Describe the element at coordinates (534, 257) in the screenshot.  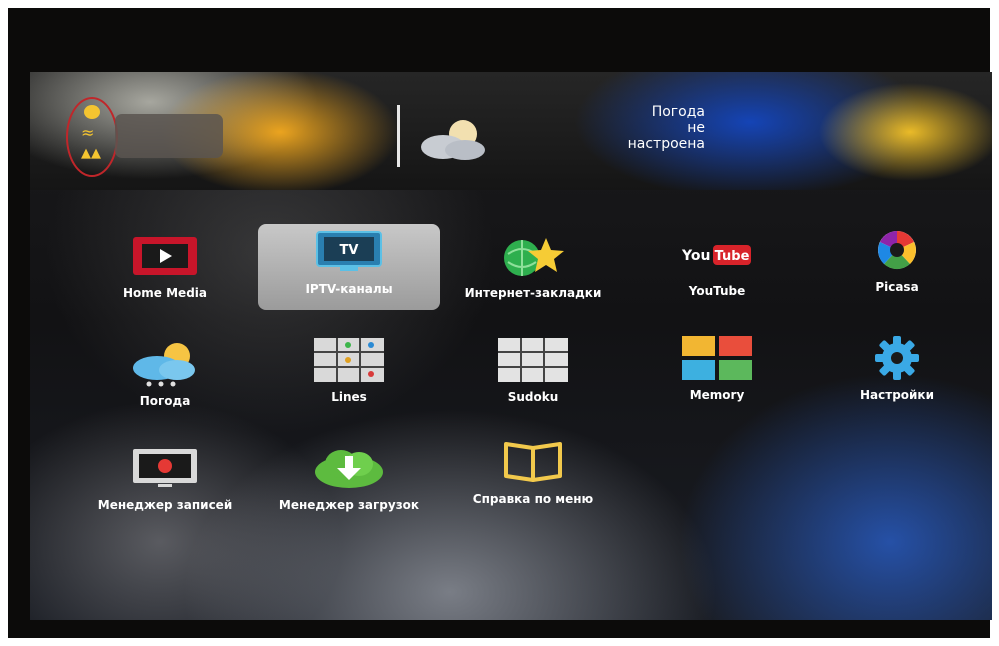
I see `globe-star-icon` at that location.